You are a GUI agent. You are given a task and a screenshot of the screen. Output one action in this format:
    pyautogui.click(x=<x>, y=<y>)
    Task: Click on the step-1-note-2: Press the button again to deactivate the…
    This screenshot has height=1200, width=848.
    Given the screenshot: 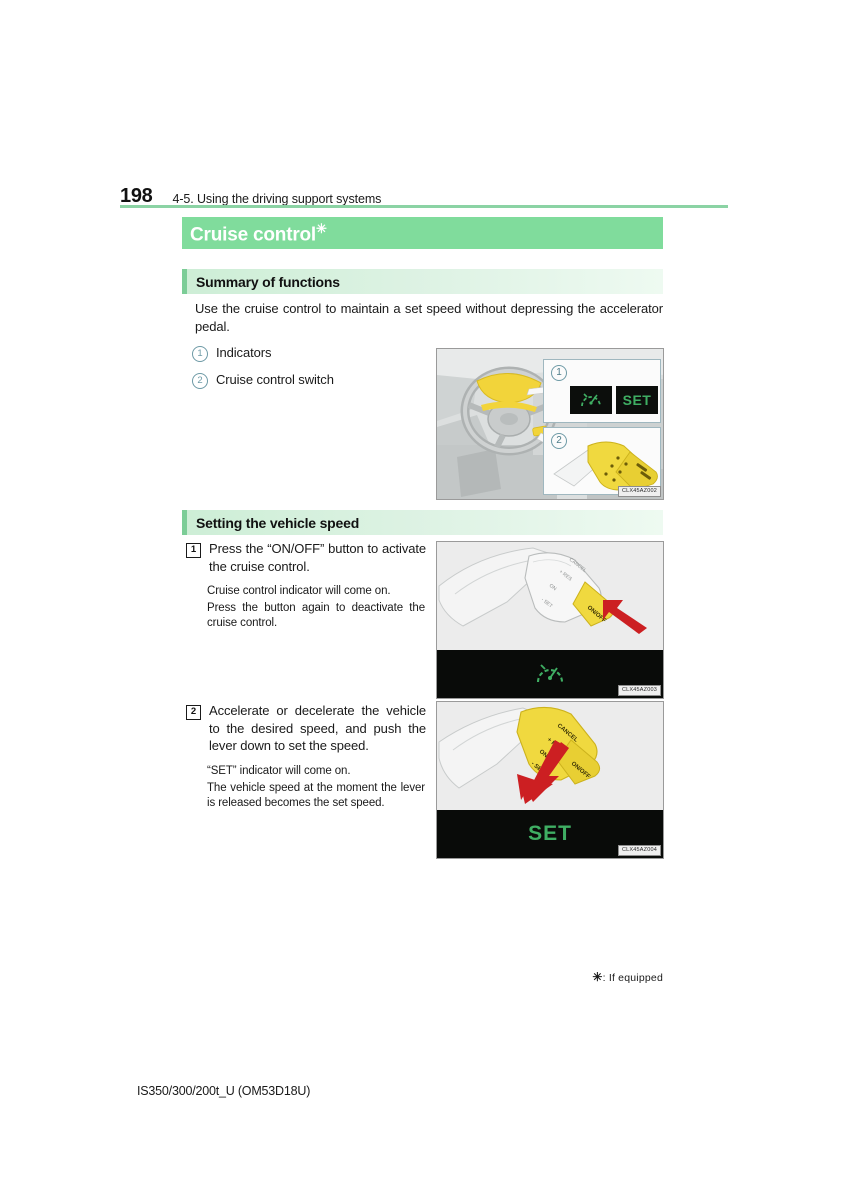 What is the action you would take?
    pyautogui.click(x=316, y=615)
    